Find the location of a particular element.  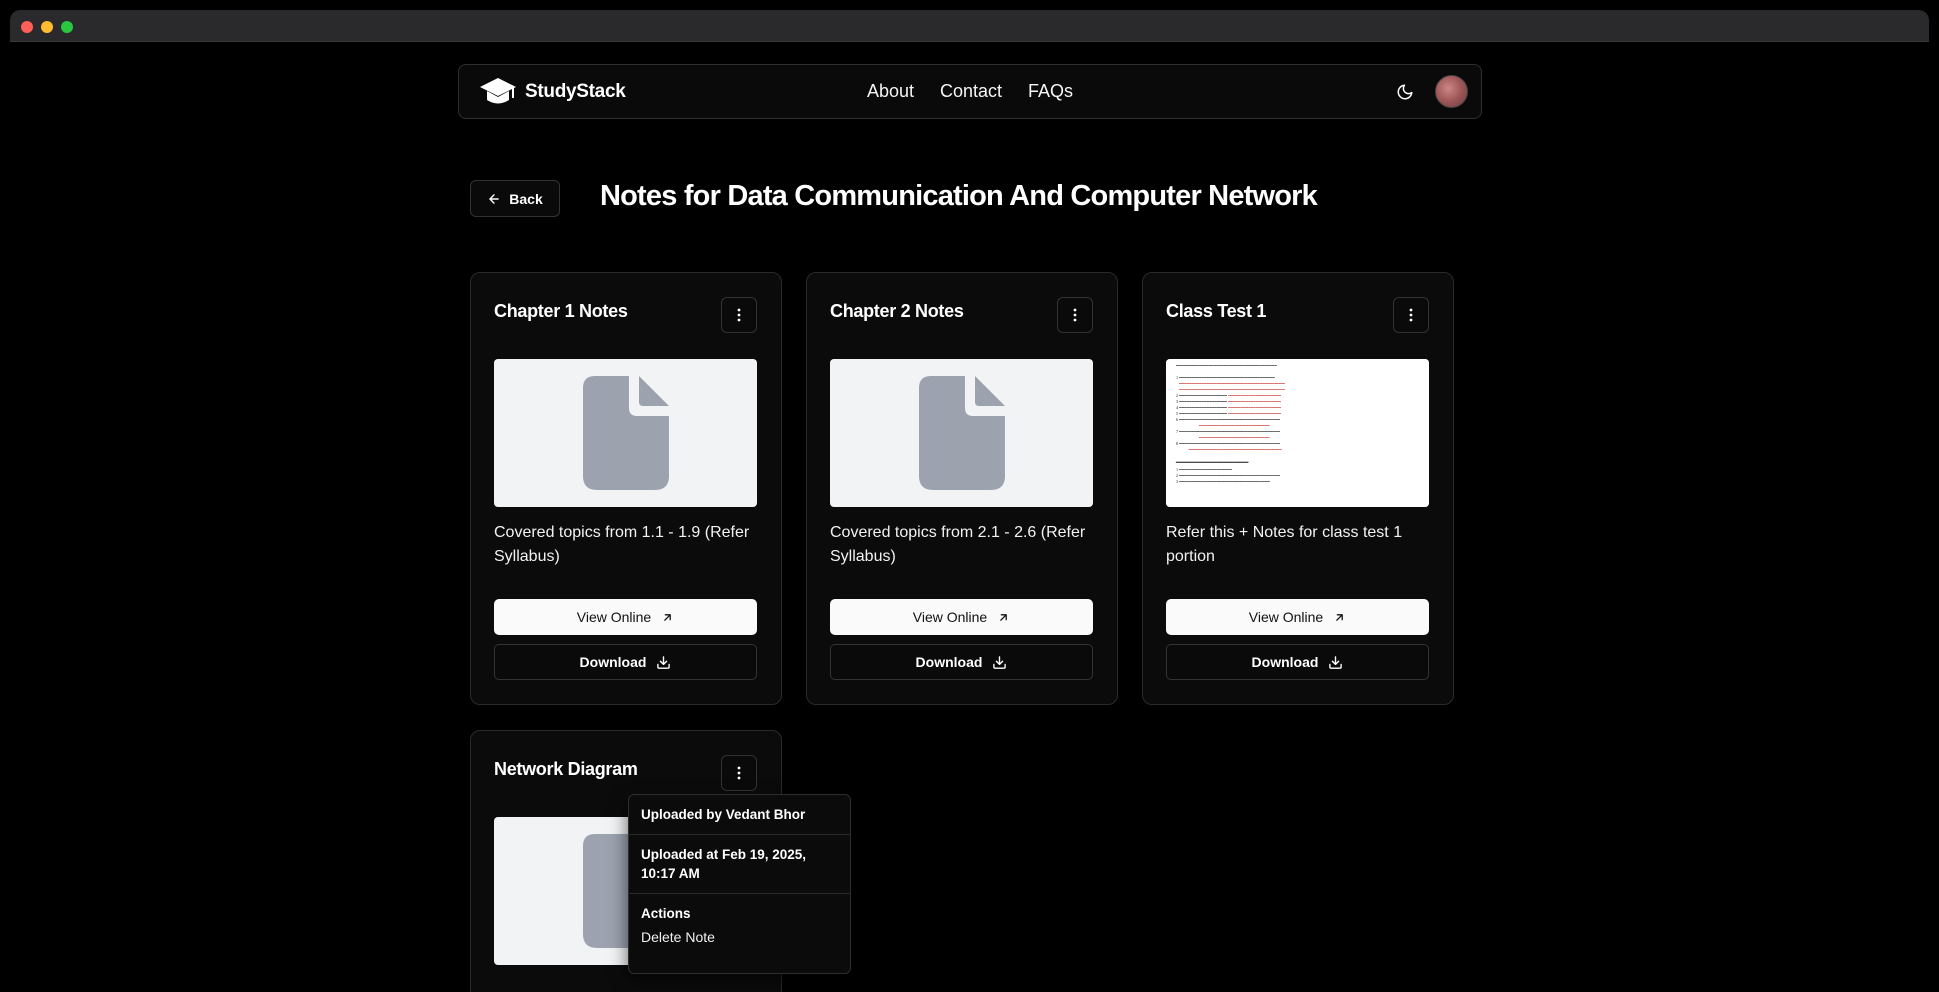

top-navbar: StudyStack About Contact FAQs is located at coordinates (970, 91).